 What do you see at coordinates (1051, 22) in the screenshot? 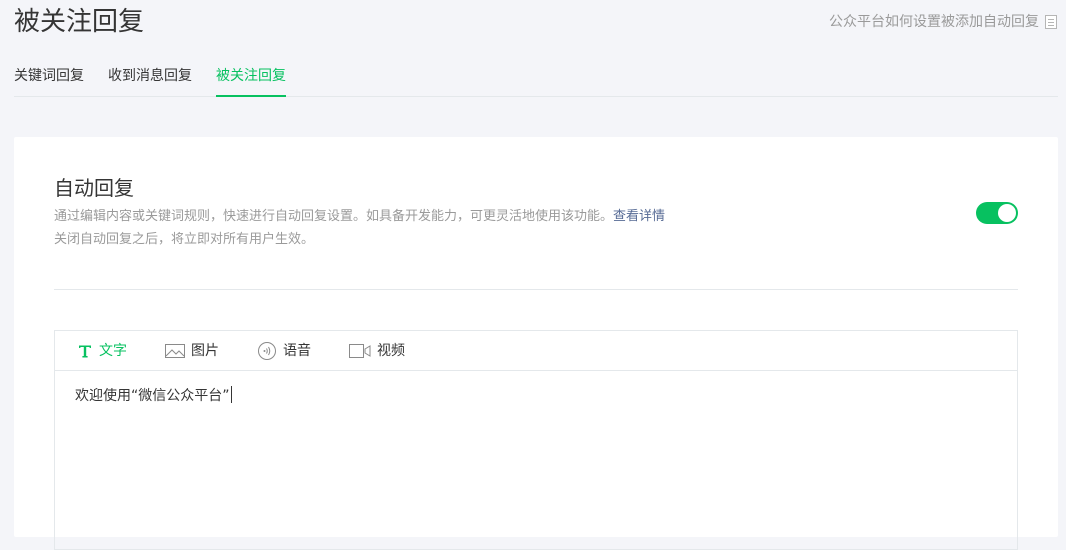
I see `document-icon` at bounding box center [1051, 22].